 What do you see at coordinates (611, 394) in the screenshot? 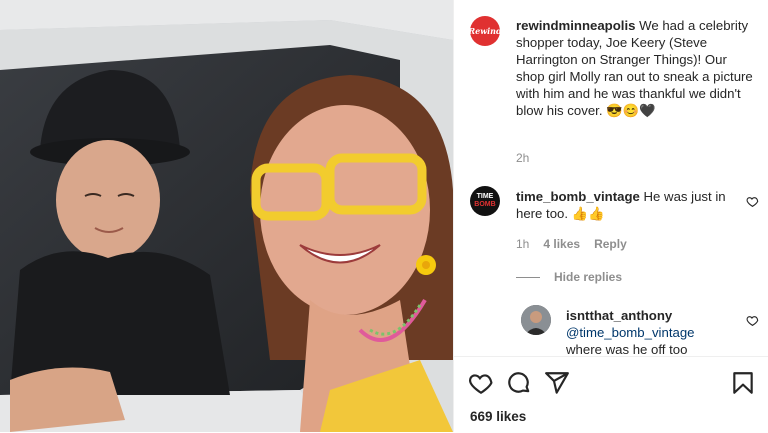
I see `action-bar: 669 likes` at bounding box center [611, 394].